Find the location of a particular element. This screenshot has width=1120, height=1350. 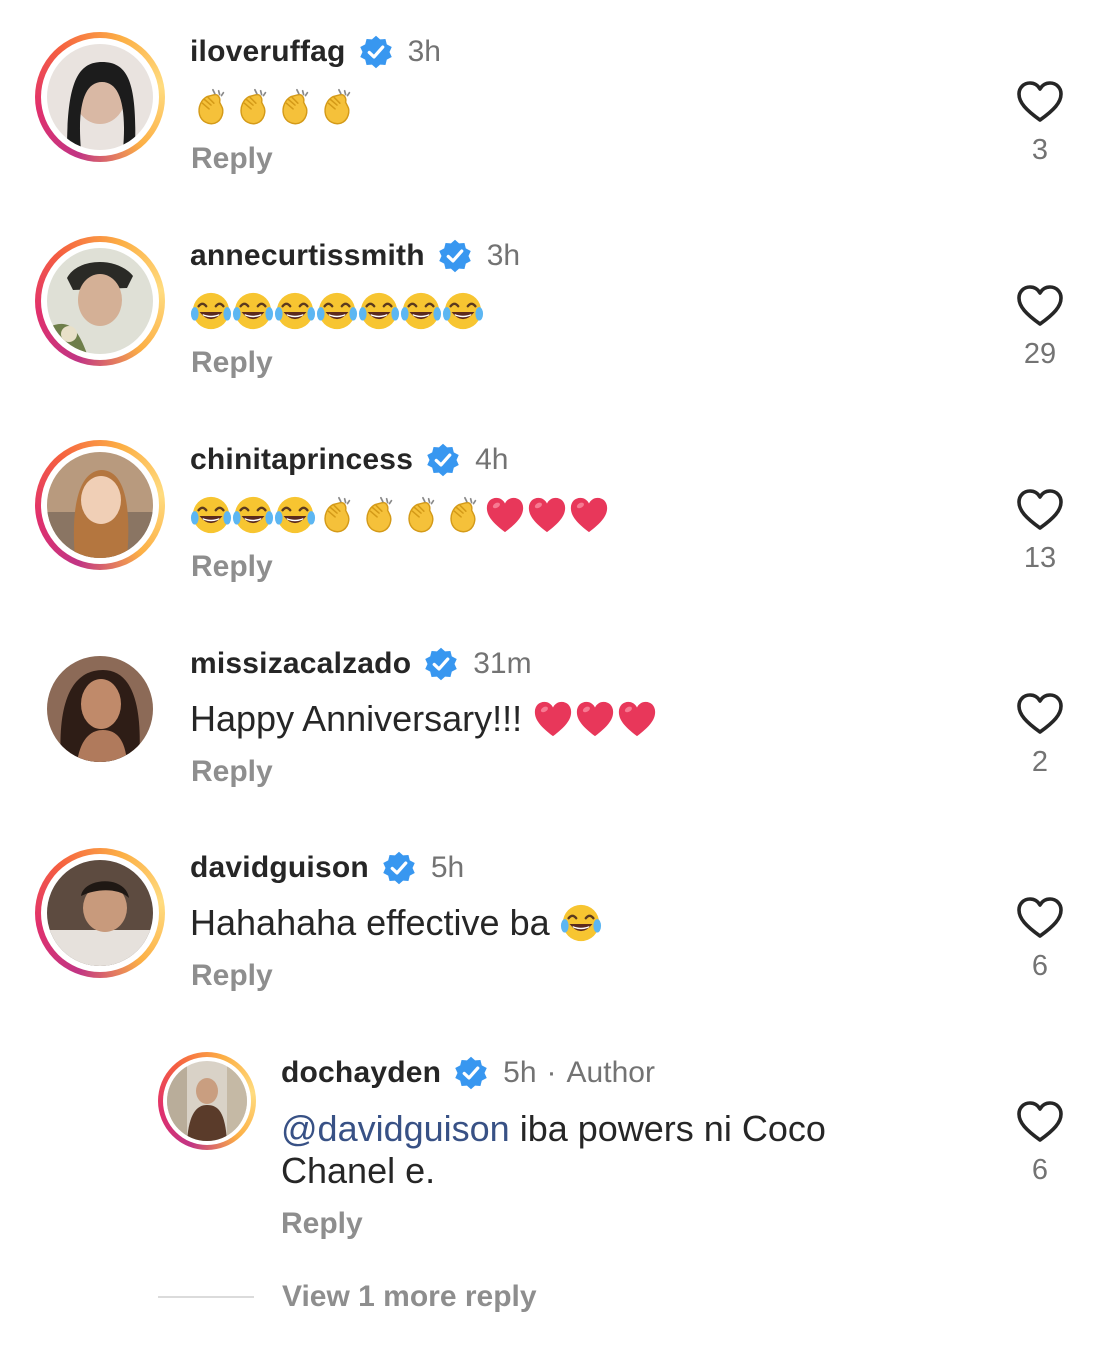

like-count: 13 is located at coordinates (1040, 558).